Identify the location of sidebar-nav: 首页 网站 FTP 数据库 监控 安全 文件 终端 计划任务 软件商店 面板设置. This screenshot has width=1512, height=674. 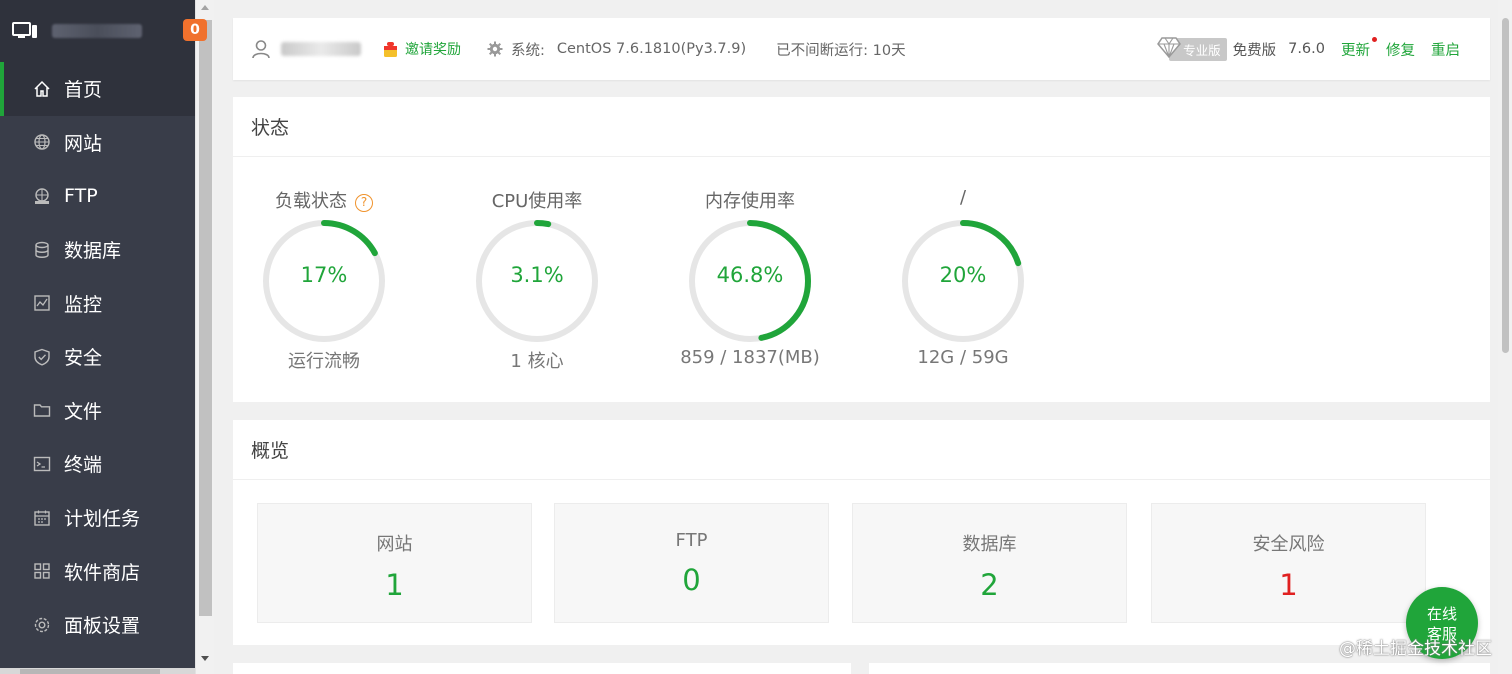
(97, 357).